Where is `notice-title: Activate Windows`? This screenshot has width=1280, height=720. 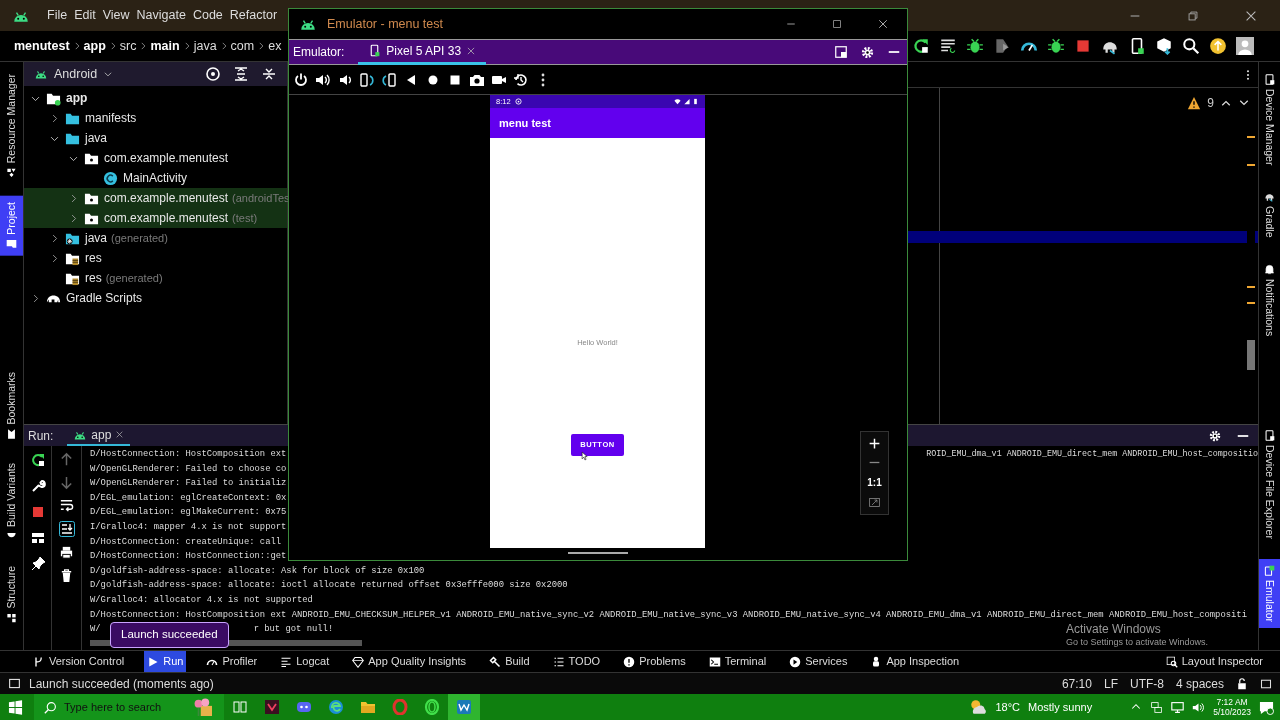
notice-title: Activate Windows is located at coordinates (1114, 630).